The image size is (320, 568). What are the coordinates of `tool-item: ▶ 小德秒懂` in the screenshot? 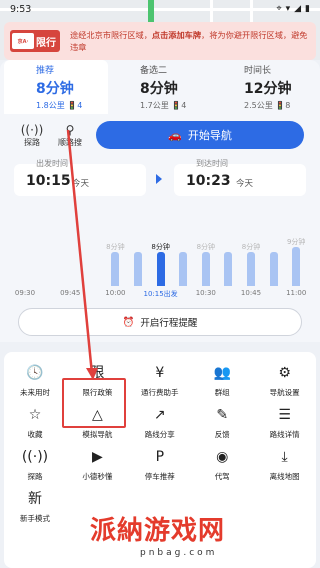 It's located at (97, 468).